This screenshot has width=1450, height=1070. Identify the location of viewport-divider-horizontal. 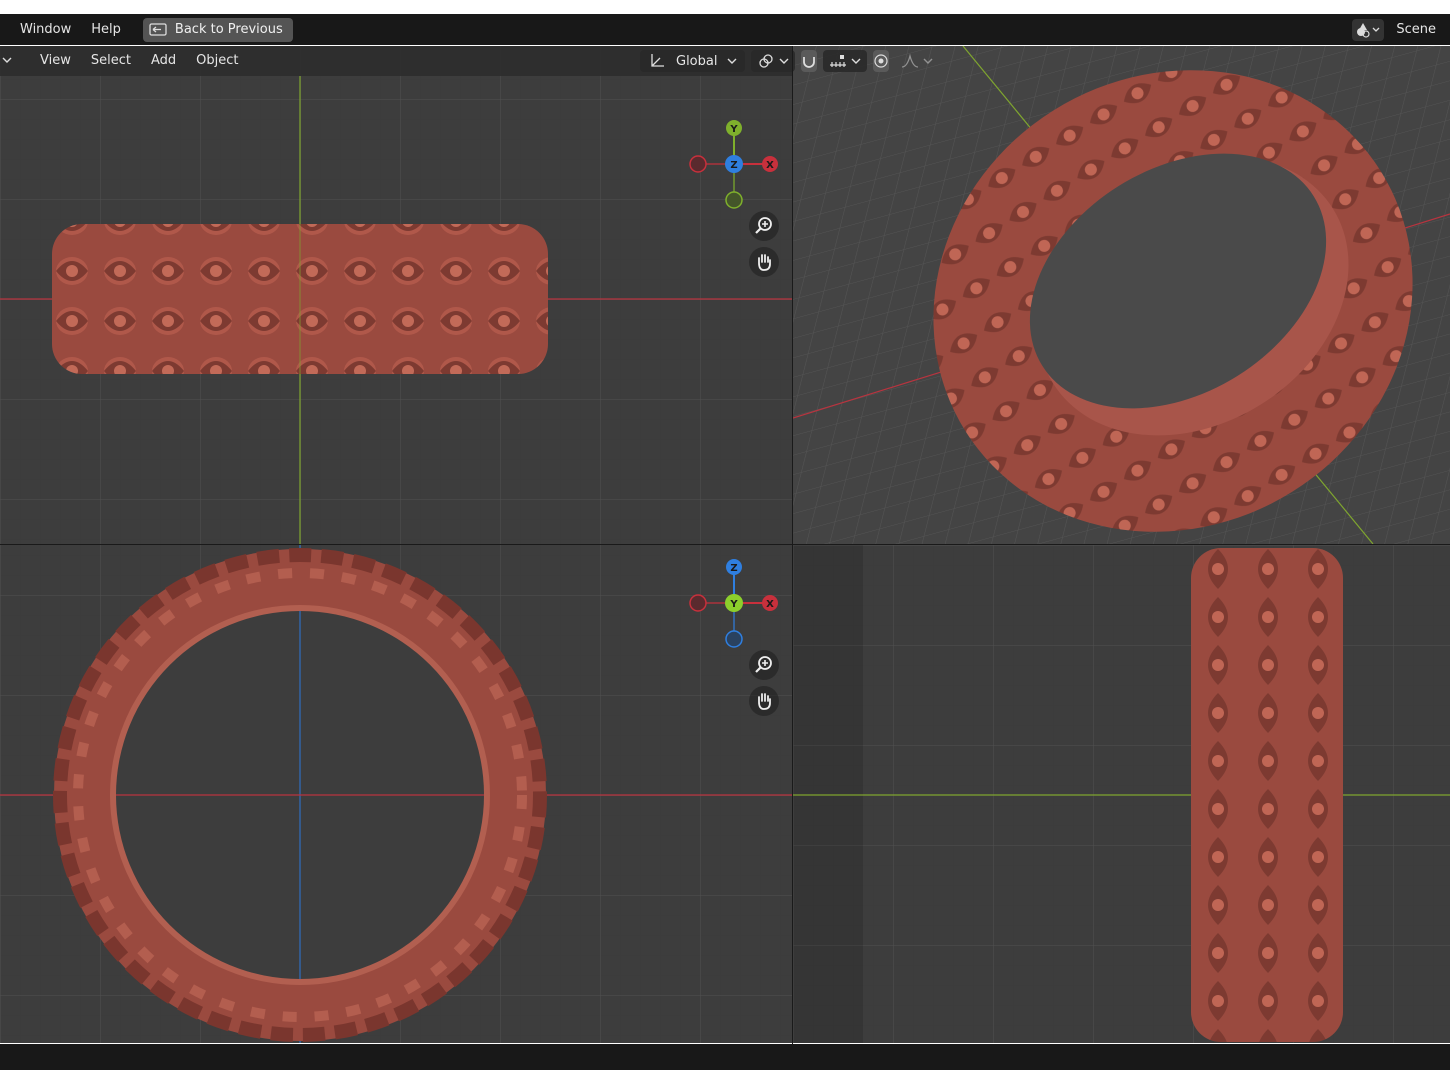
(725, 544).